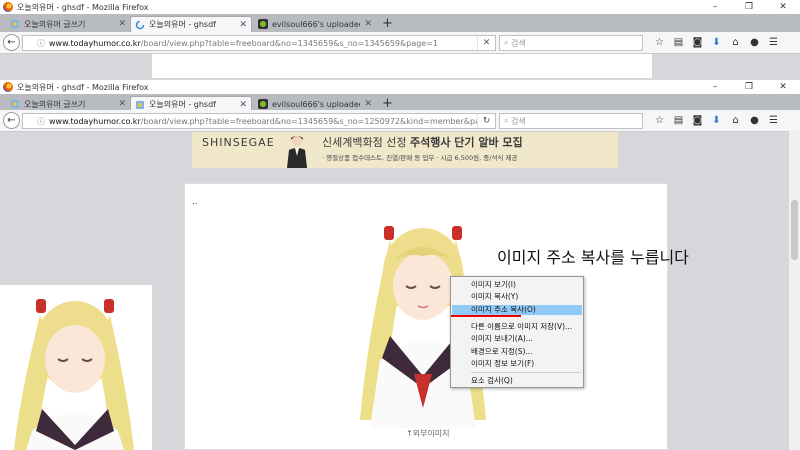 The image size is (800, 450). I want to click on menu-item-inspect-element: 요소 검사(Q), so click(517, 381).